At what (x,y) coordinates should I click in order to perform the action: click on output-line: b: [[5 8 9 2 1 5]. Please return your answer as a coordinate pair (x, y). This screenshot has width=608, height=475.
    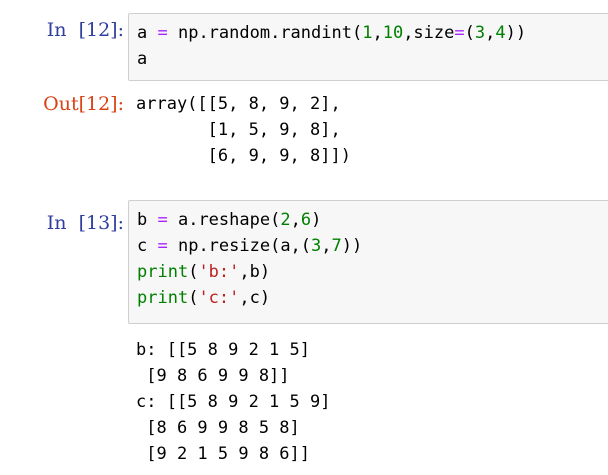
    Looking at the image, I should click on (223, 350).